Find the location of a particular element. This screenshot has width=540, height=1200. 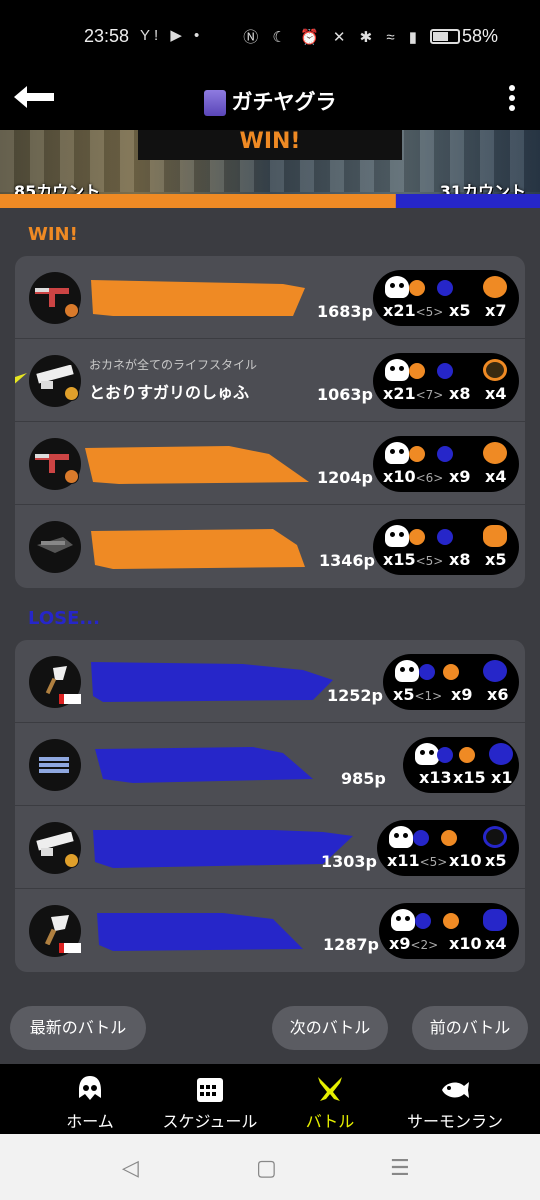

stats-pill: x10<6> x9 x4 is located at coordinates (446, 464).